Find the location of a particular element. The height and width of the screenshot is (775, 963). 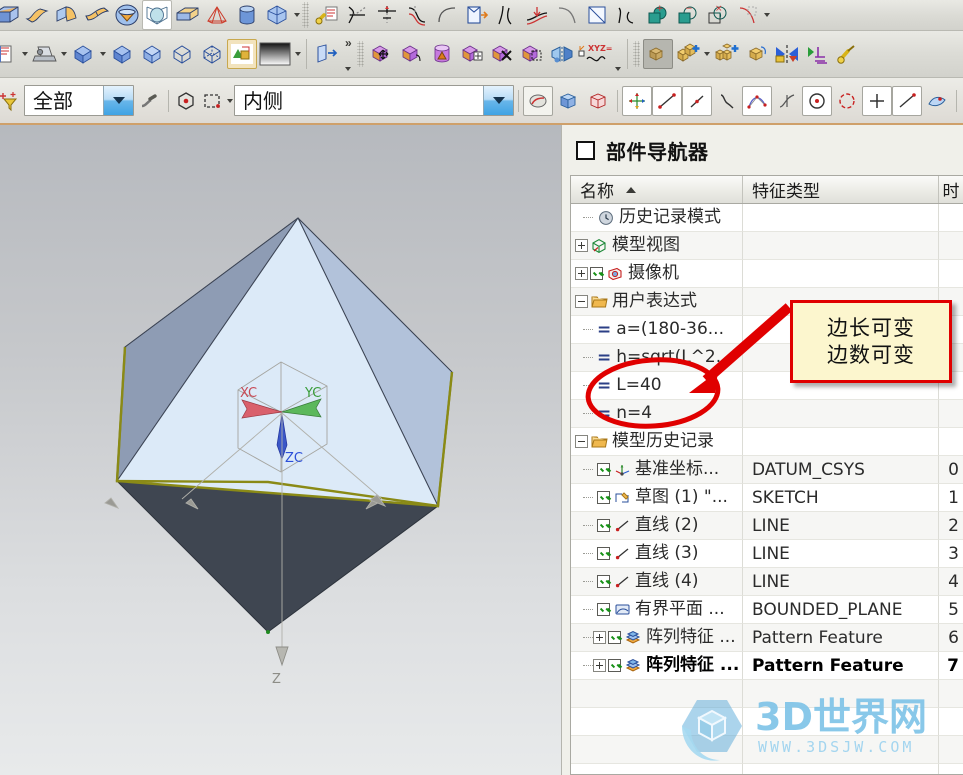

sheet-body-icon is located at coordinates (937, 101).